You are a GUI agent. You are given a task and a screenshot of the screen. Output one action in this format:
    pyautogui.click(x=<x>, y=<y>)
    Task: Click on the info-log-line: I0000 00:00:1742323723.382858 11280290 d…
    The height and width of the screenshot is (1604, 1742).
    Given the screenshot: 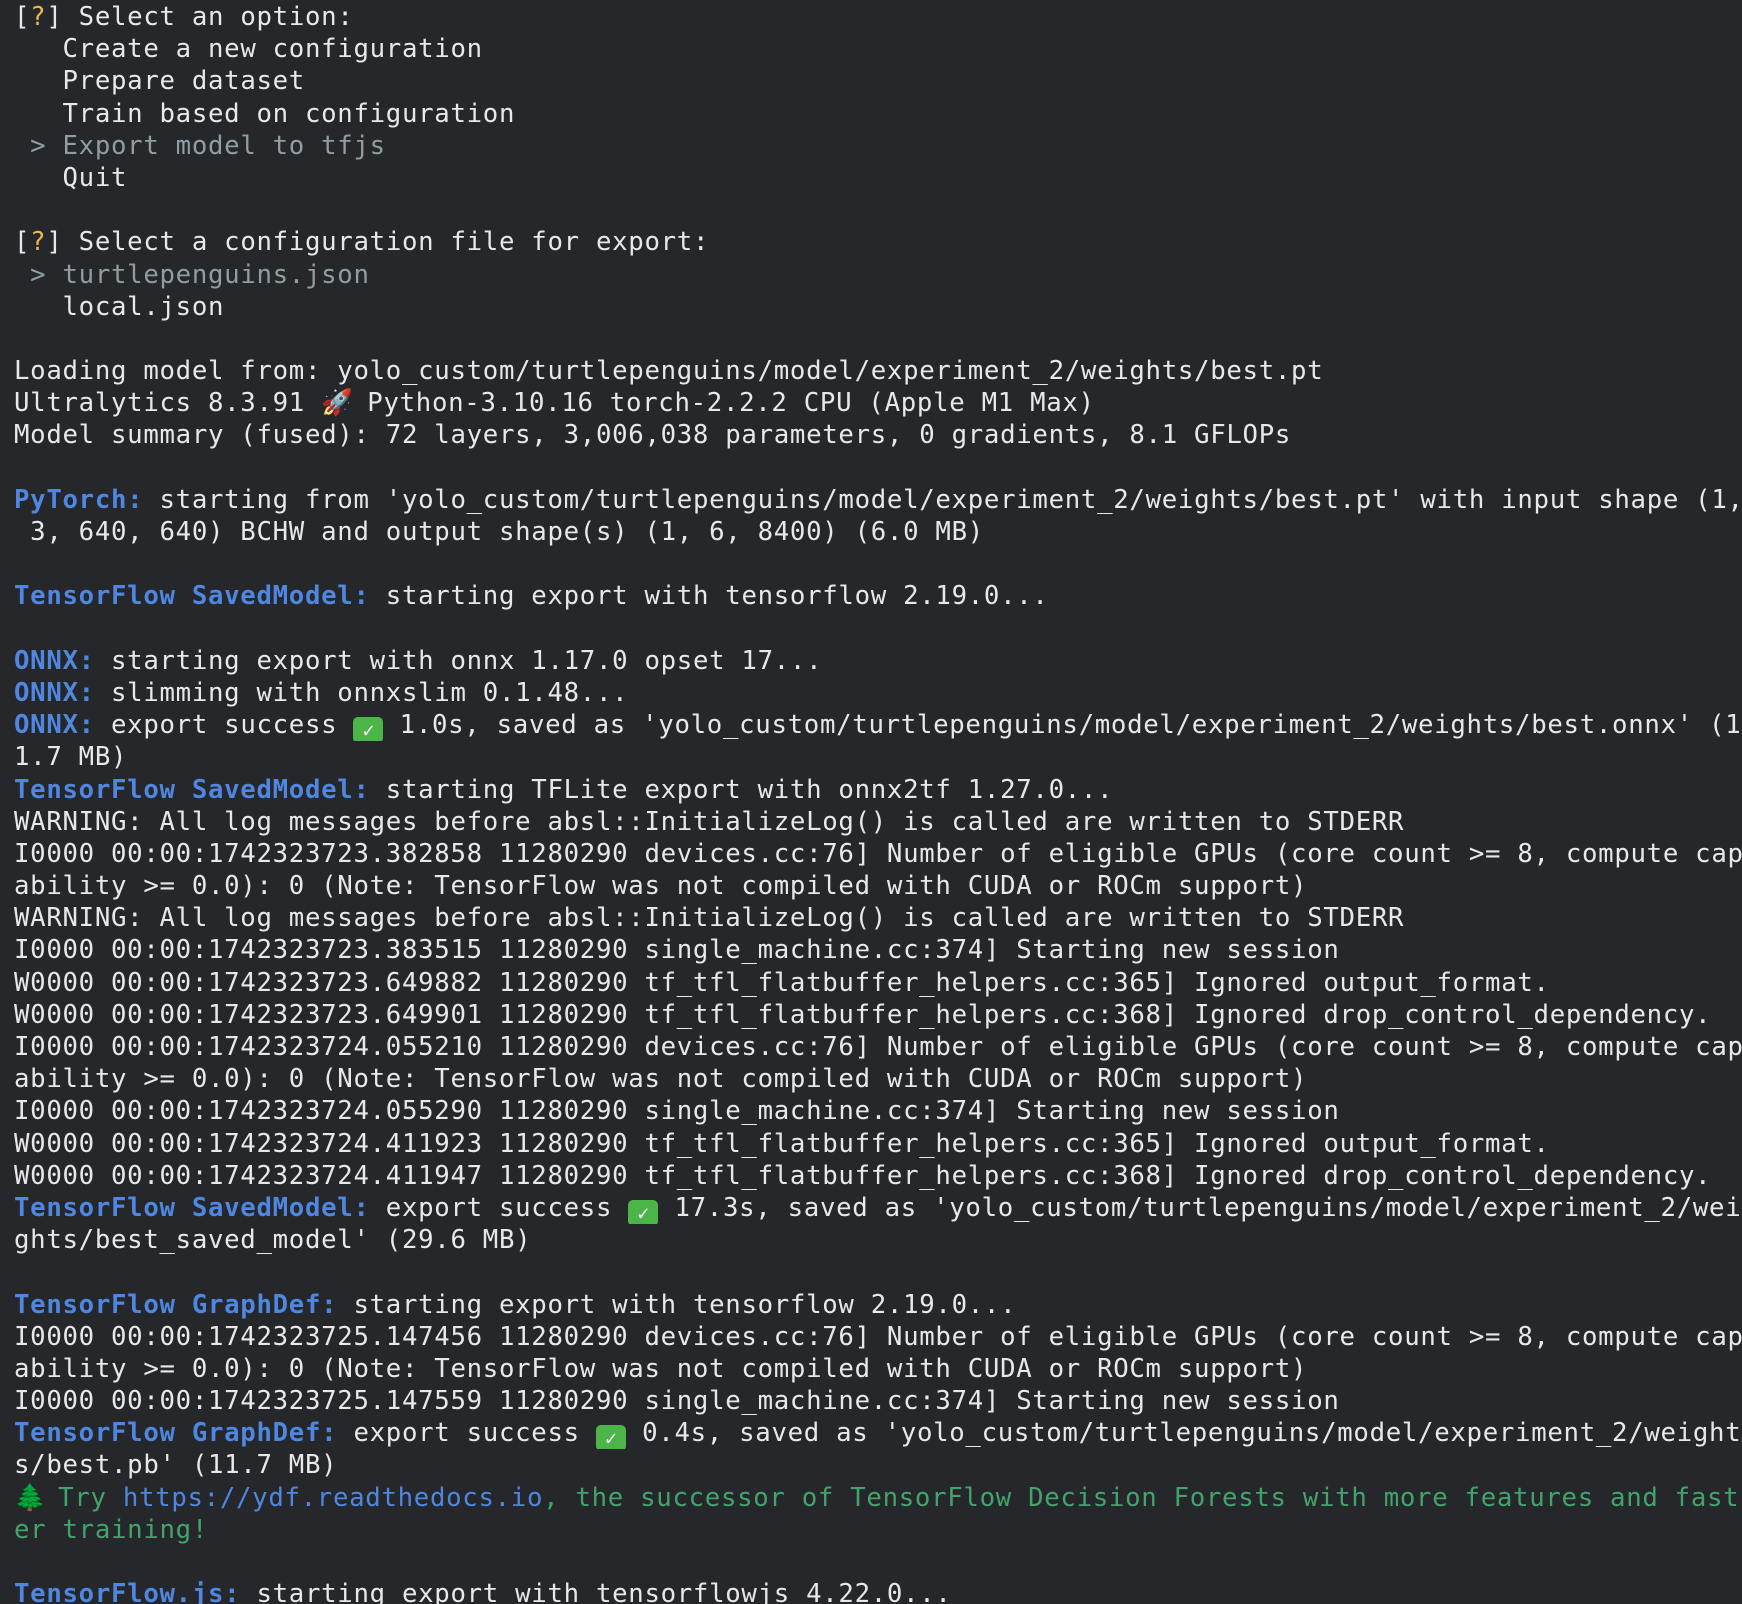 What is the action you would take?
    pyautogui.click(x=878, y=853)
    